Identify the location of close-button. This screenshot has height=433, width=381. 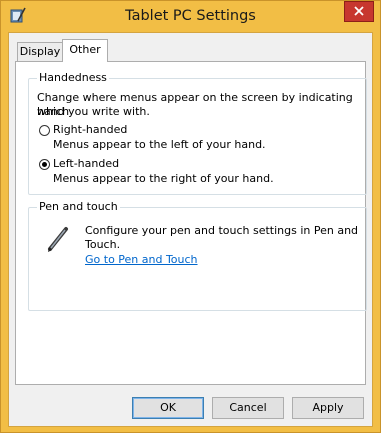
(359, 11).